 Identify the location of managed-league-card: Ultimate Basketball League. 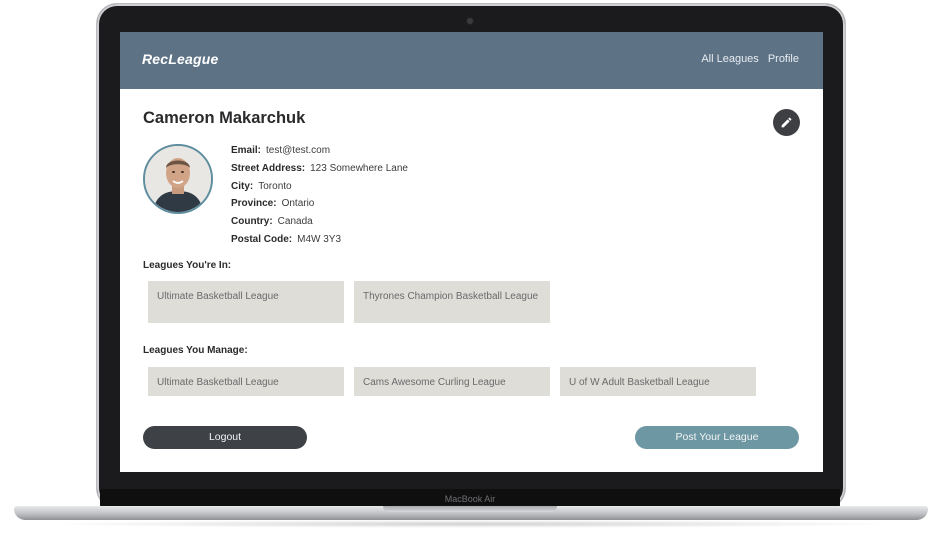
(246, 381).